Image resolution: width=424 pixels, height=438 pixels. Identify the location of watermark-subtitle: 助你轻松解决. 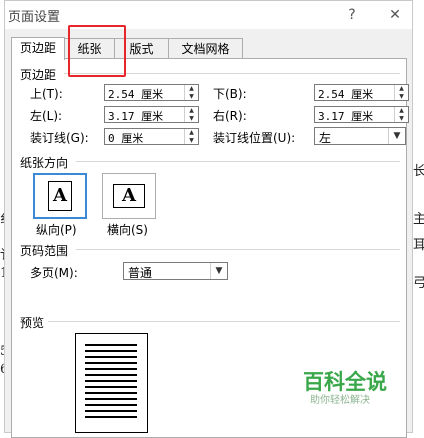
(340, 400).